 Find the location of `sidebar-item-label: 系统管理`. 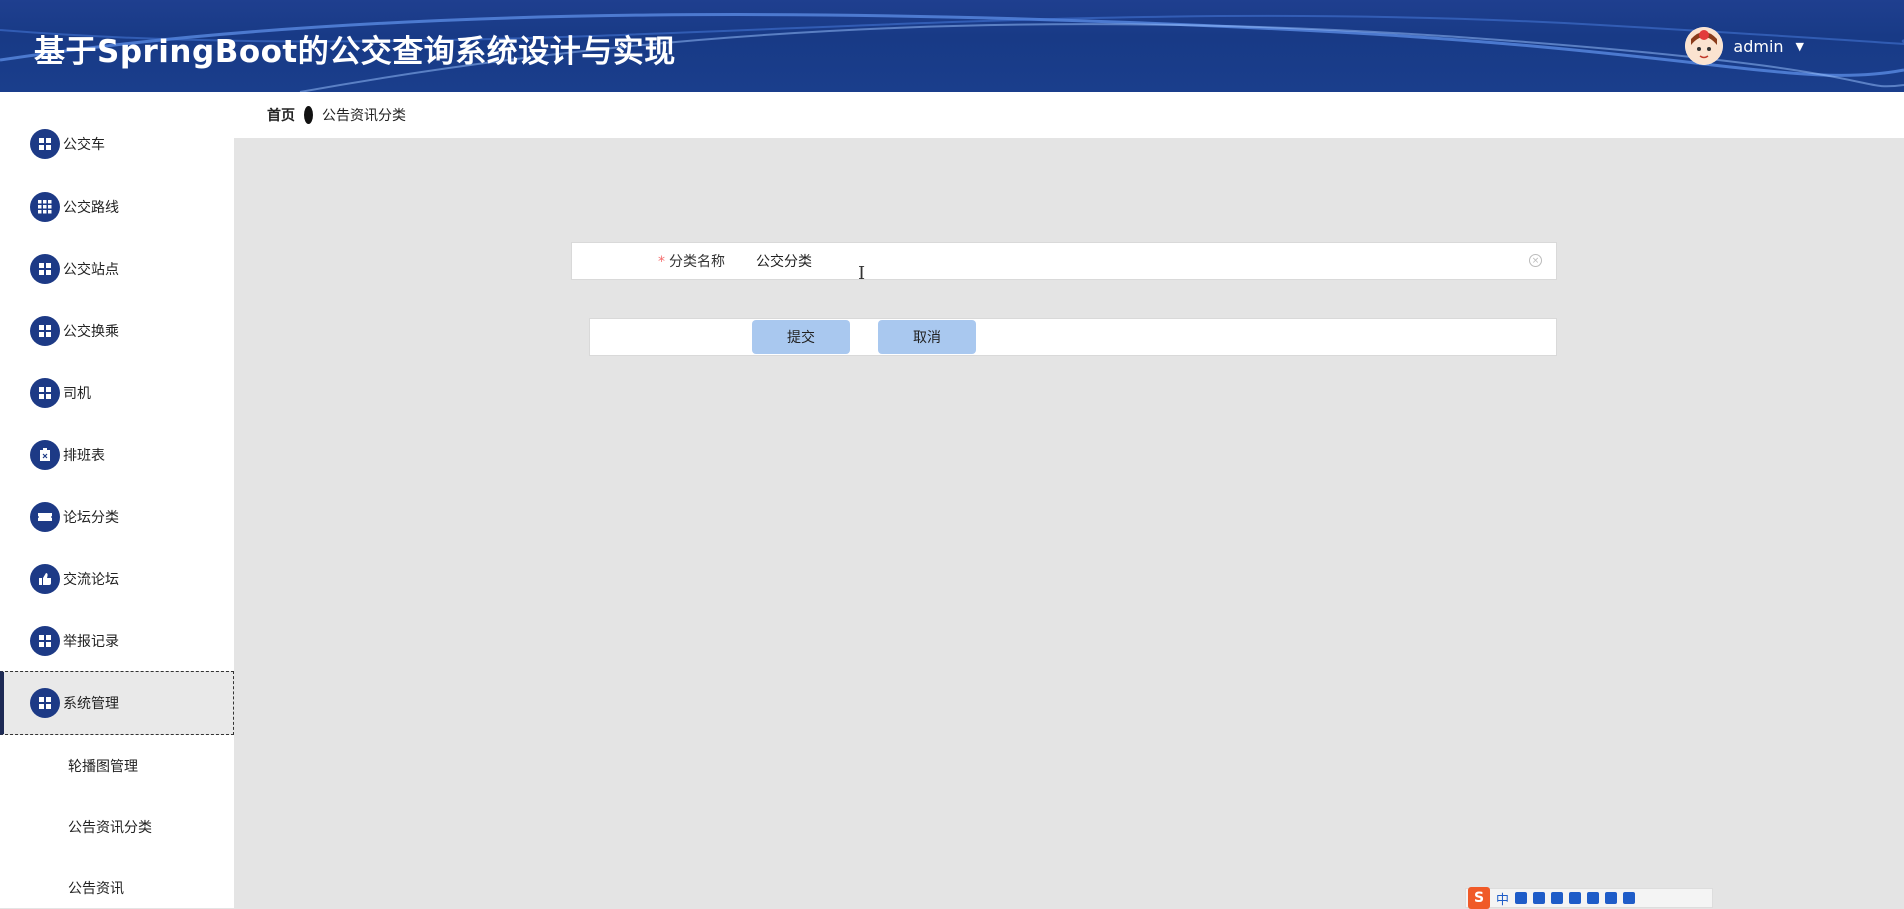

sidebar-item-label: 系统管理 is located at coordinates (91, 704).